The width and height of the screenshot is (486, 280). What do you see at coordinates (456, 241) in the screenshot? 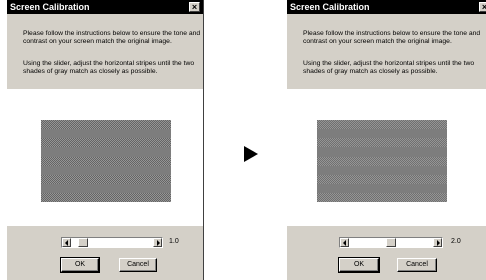
I see `slider-value: 2.0` at bounding box center [456, 241].